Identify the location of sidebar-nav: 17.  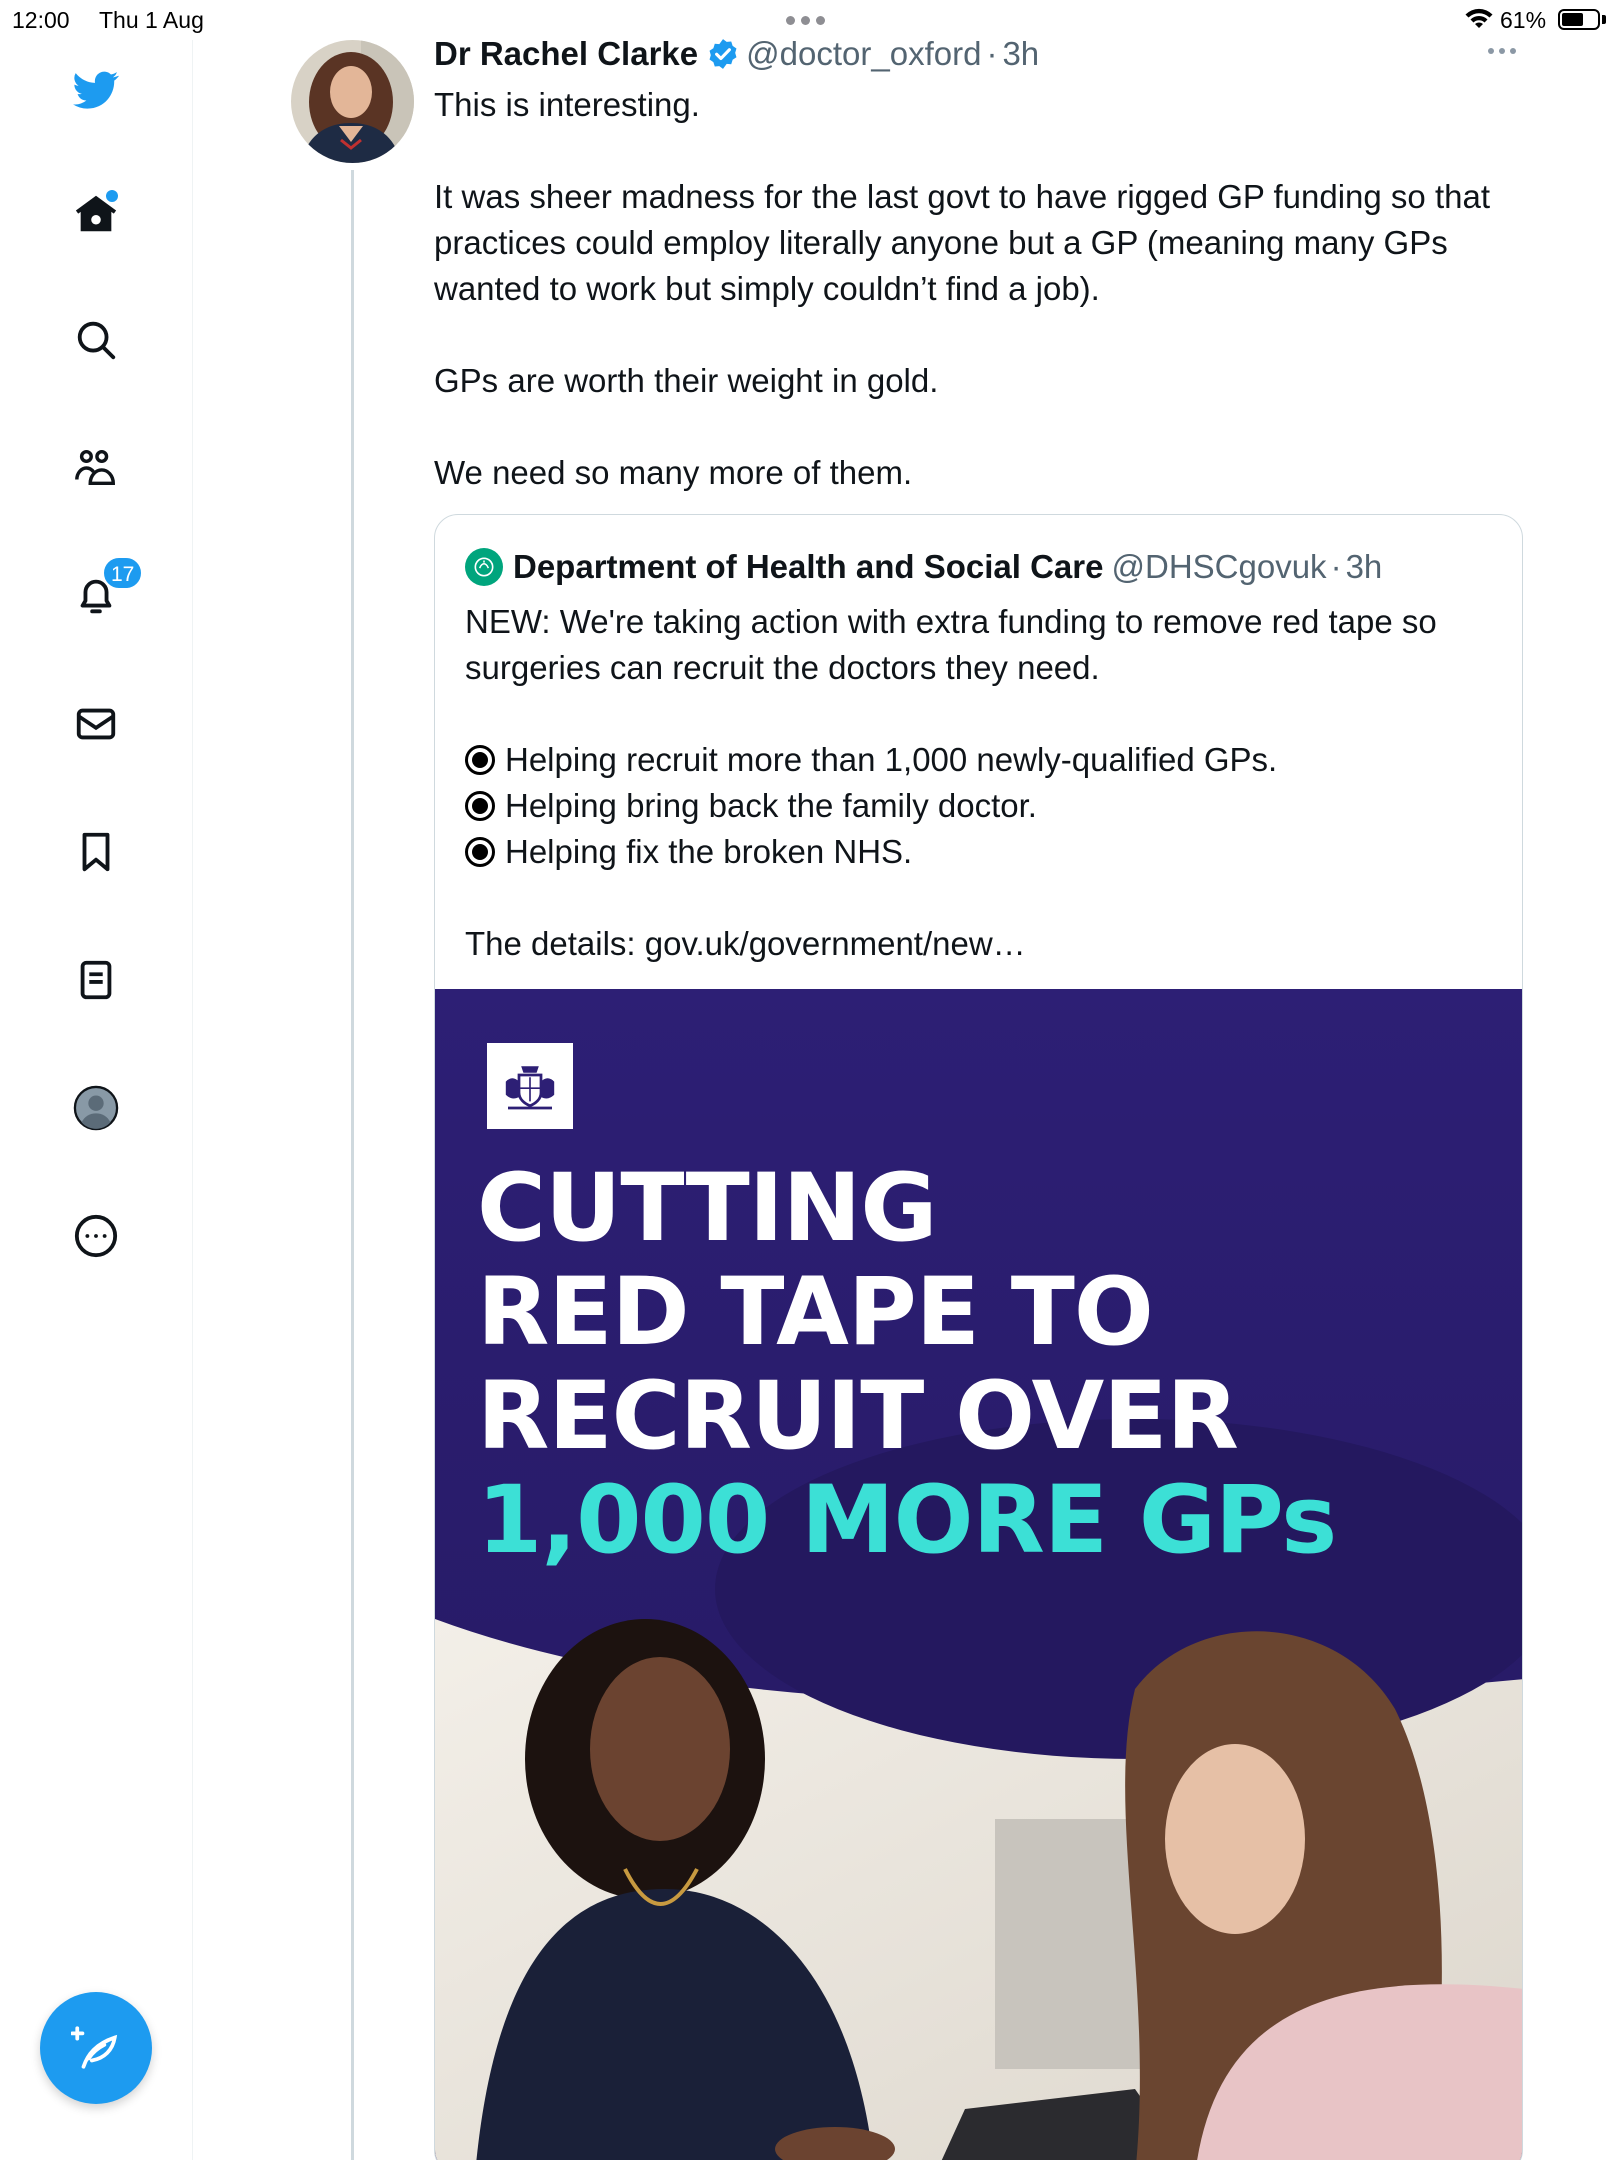
(96, 1100).